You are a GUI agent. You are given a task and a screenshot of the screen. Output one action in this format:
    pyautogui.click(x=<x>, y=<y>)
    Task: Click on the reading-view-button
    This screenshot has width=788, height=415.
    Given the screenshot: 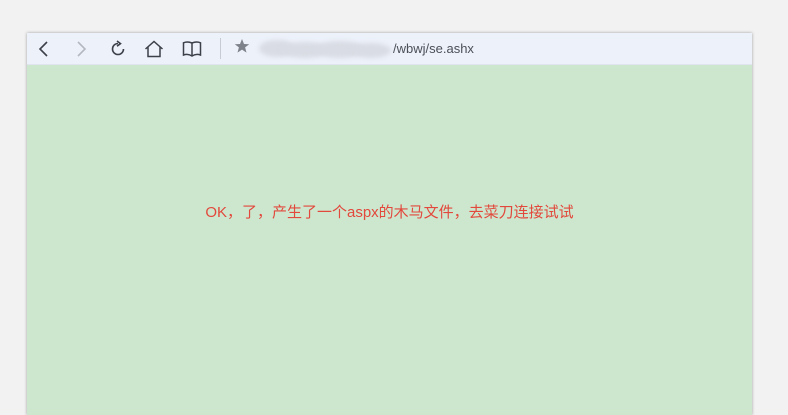 What is the action you would take?
    pyautogui.click(x=192, y=49)
    